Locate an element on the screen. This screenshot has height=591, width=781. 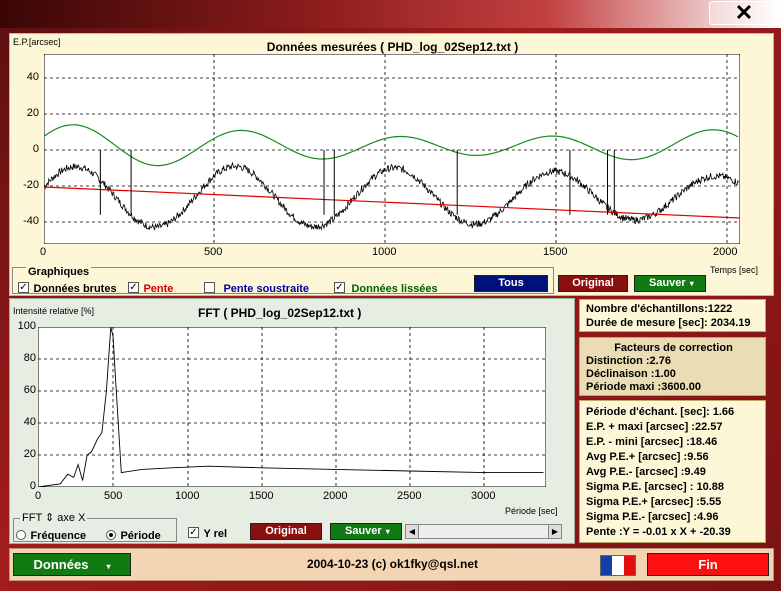
checkbox-label: Données lissées is located at coordinates (394, 289).